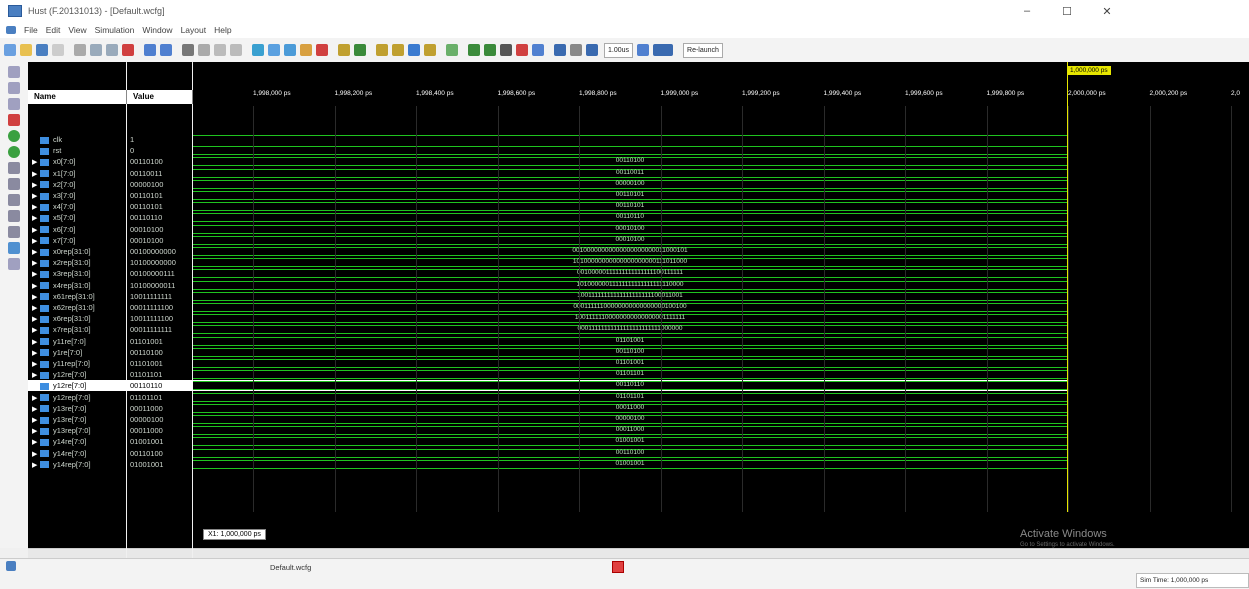 This screenshot has height=589, width=1249. I want to click on undo-icon, so click(150, 50).